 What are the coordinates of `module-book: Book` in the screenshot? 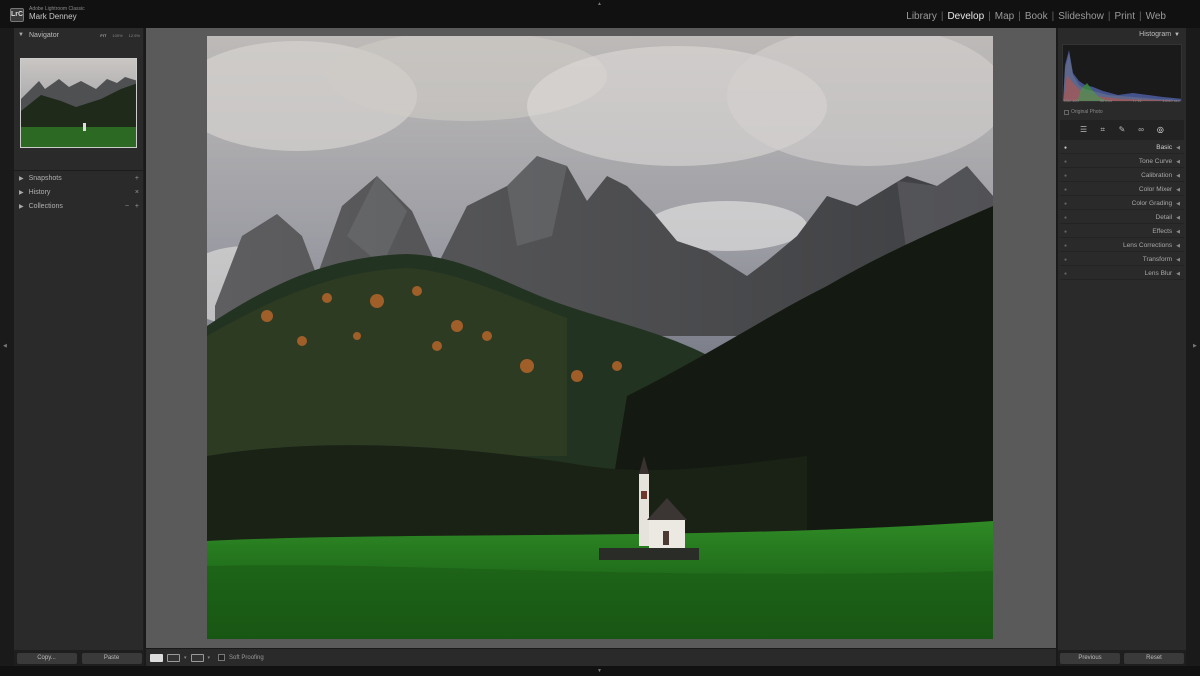 It's located at (1036, 16).